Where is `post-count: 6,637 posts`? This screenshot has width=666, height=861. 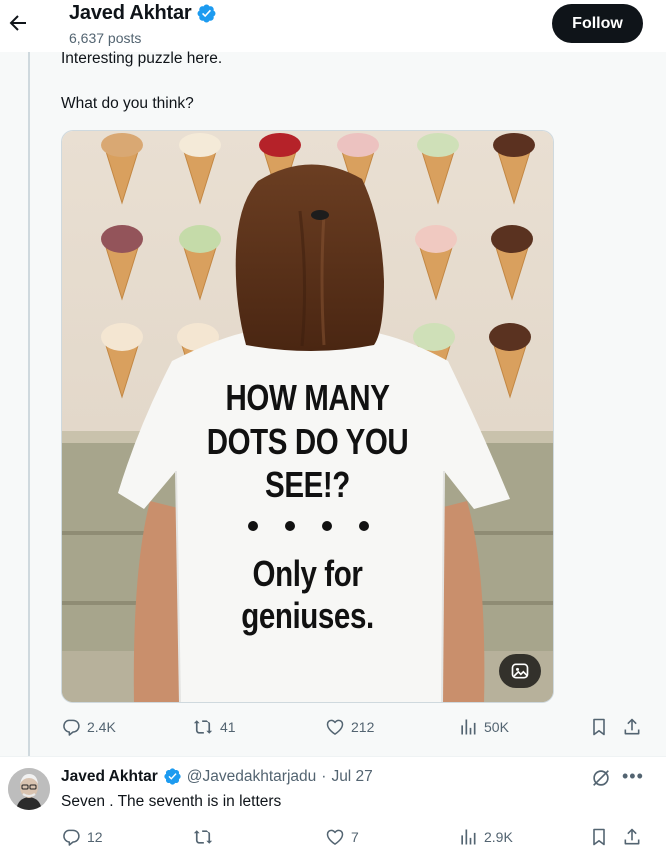 post-count: 6,637 posts is located at coordinates (105, 38).